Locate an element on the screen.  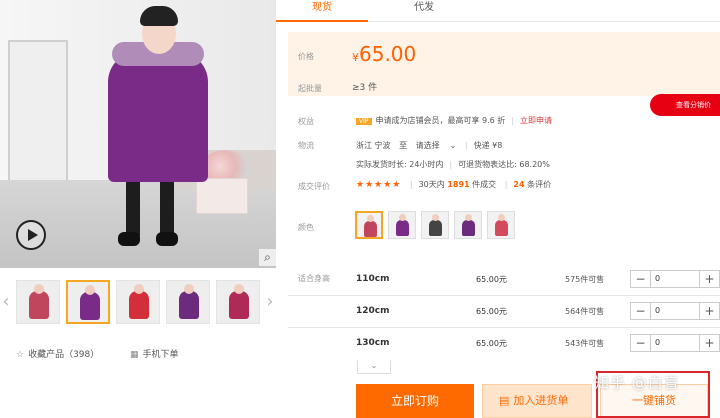
price-value: ¥65.00 is located at coordinates (384, 54).